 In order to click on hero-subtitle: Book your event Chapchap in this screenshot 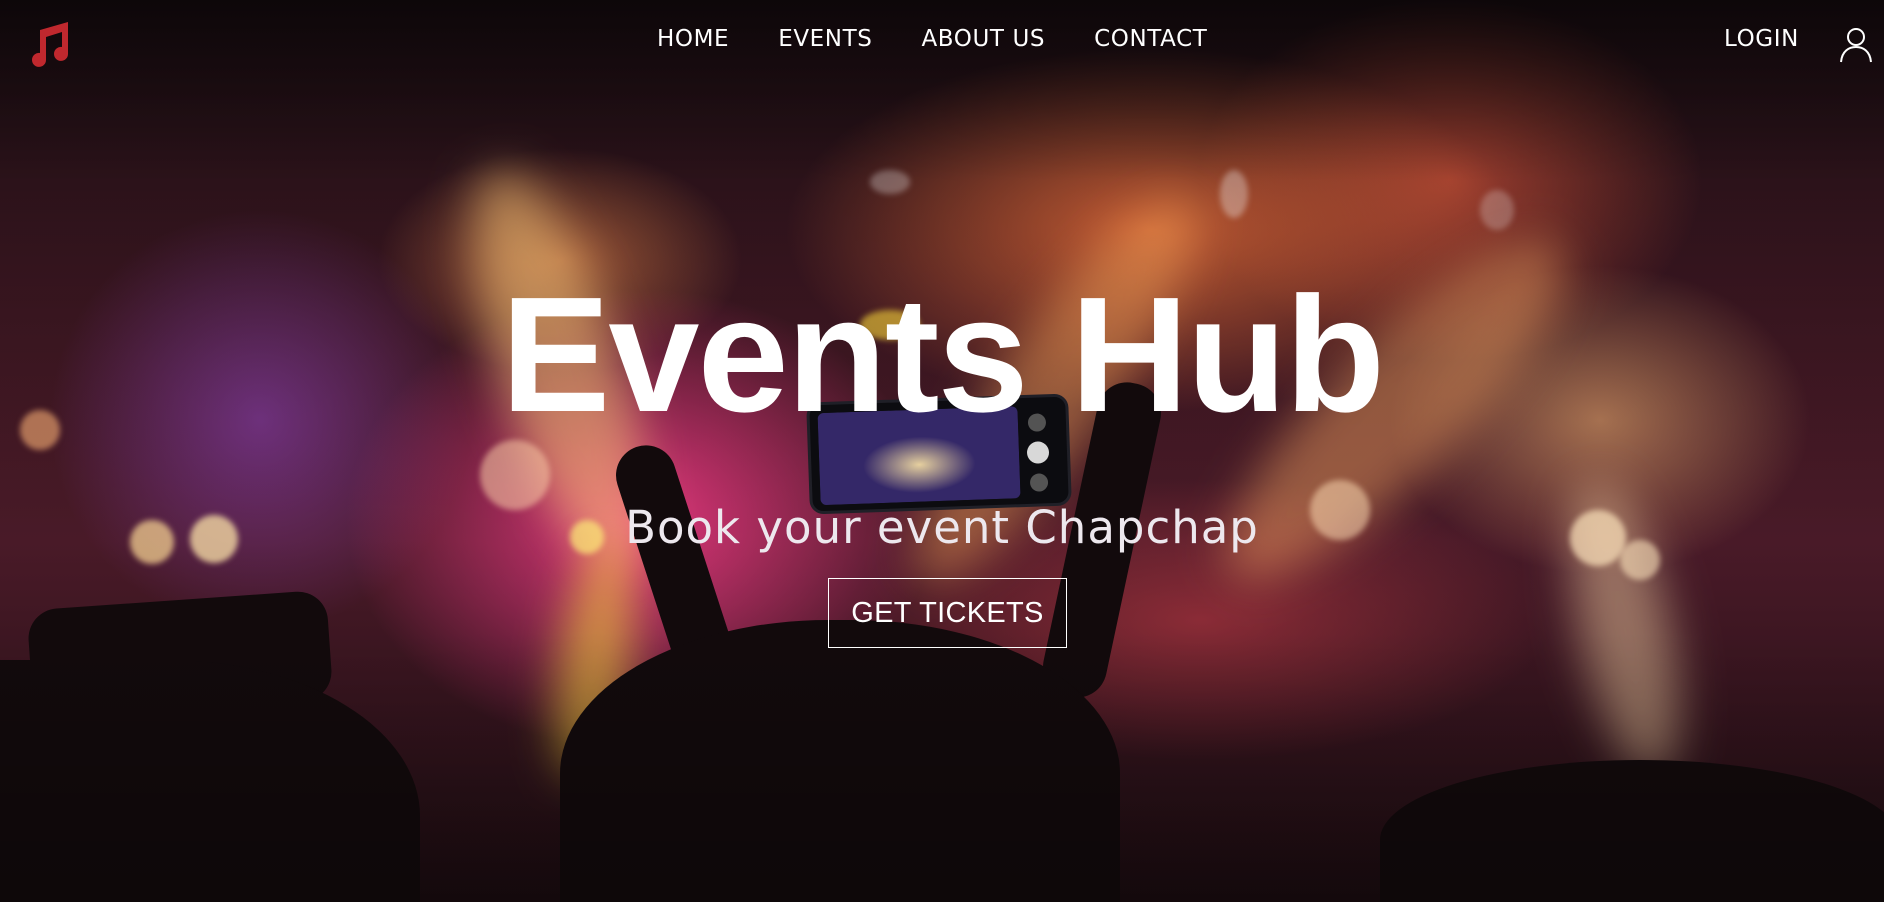, I will do `click(942, 527)`.